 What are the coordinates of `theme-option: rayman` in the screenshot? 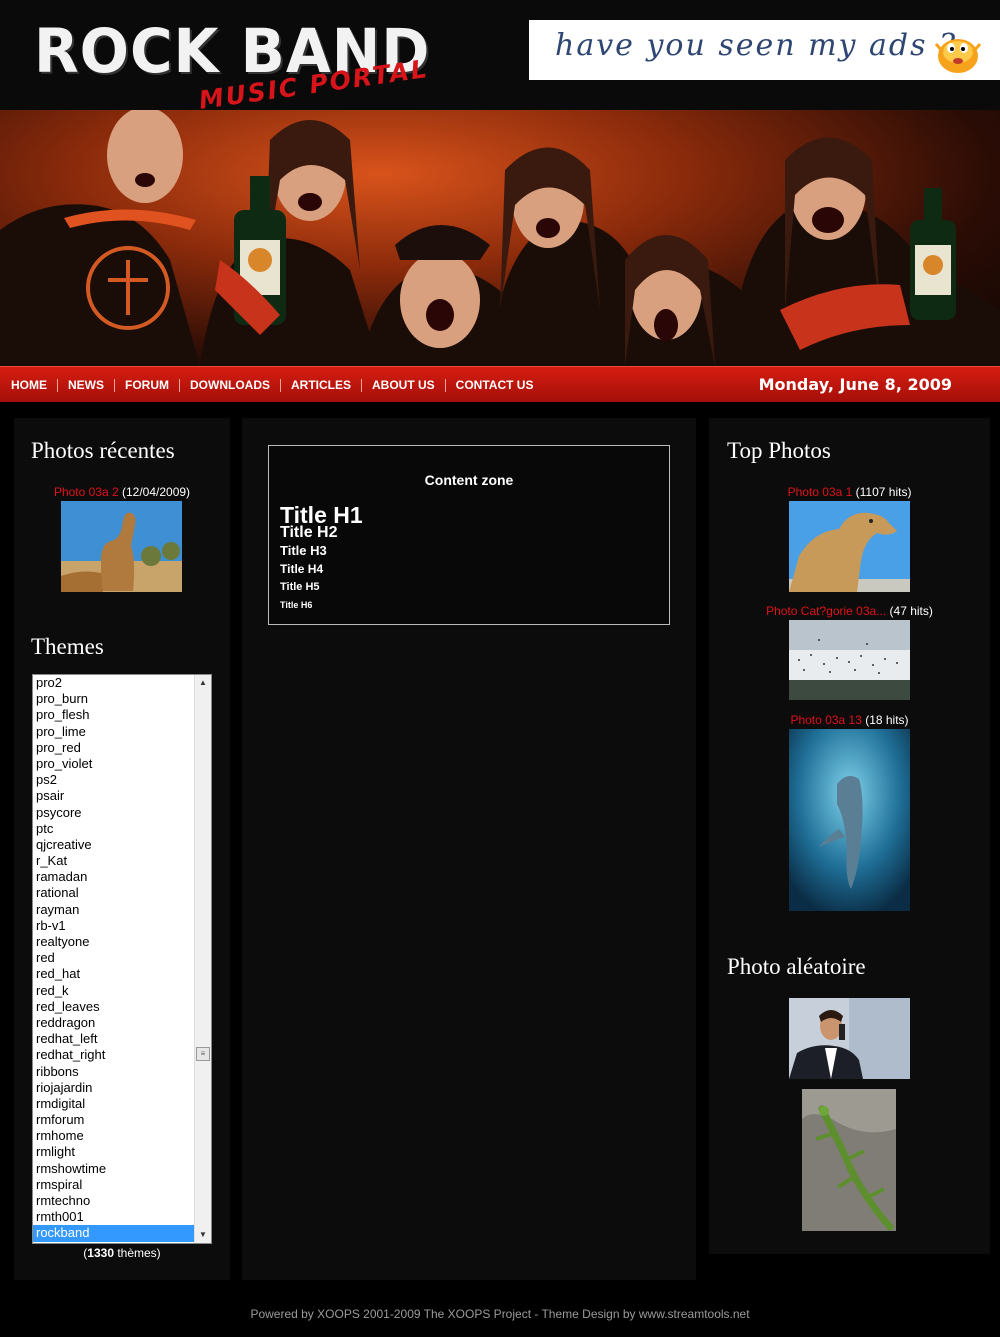 It's located at (114, 910).